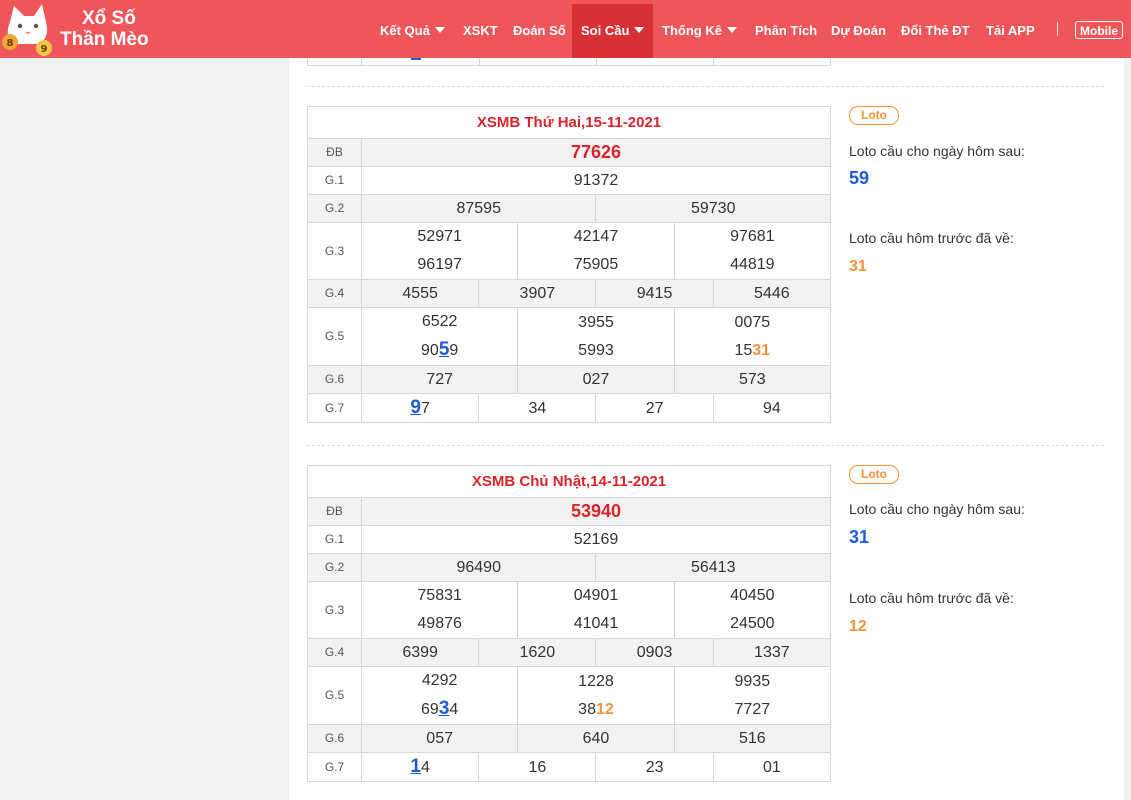  What do you see at coordinates (334, 251) in the screenshot?
I see `prize-label: G.3` at bounding box center [334, 251].